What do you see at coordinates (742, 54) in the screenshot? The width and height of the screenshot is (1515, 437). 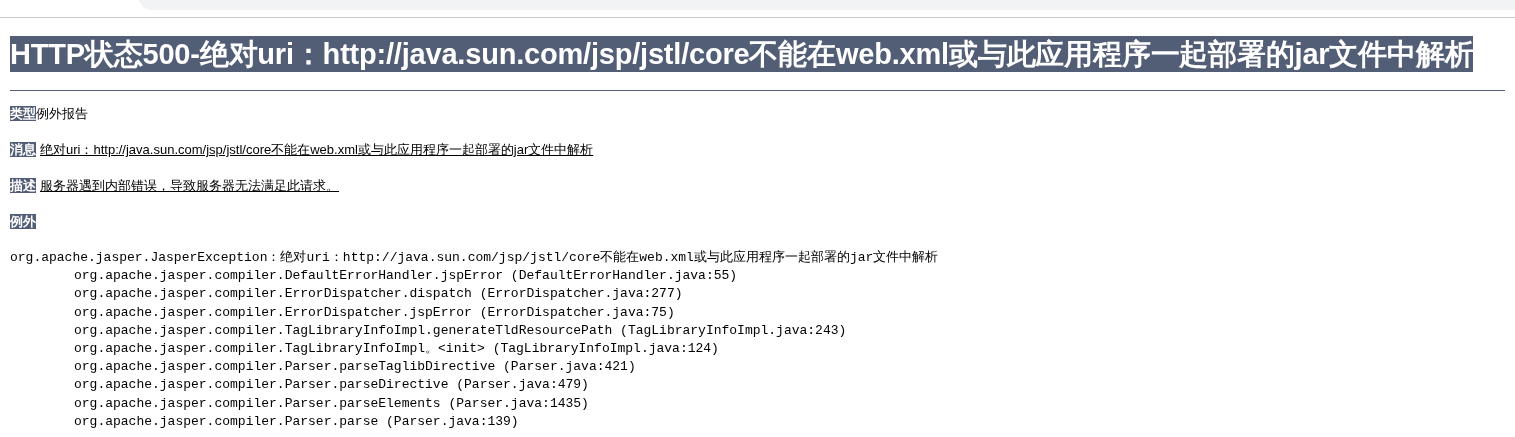 I see `page-heading: HTTP状态500-绝对uri：http://java.sun.com/jsp/jstl/core不能在web.xml或与此应用程序一起部署的jar文件中解析` at bounding box center [742, 54].